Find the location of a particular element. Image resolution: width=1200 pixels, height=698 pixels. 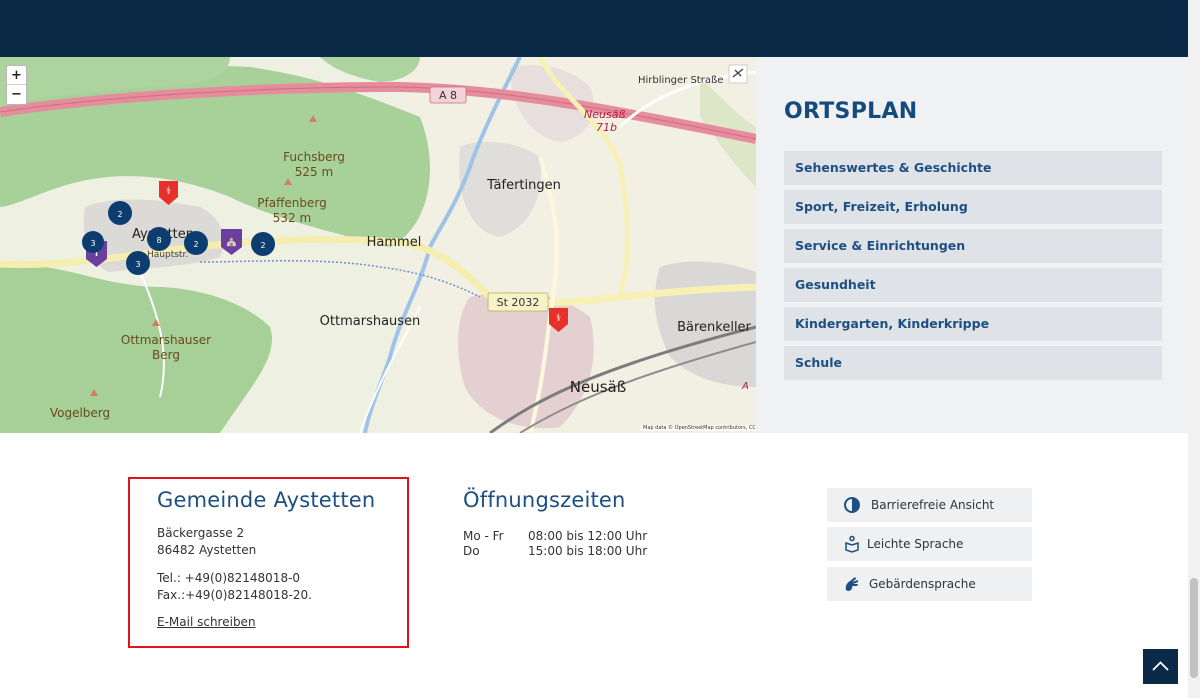

map-label-baerenkeller: Bärenkeller is located at coordinates (714, 327).